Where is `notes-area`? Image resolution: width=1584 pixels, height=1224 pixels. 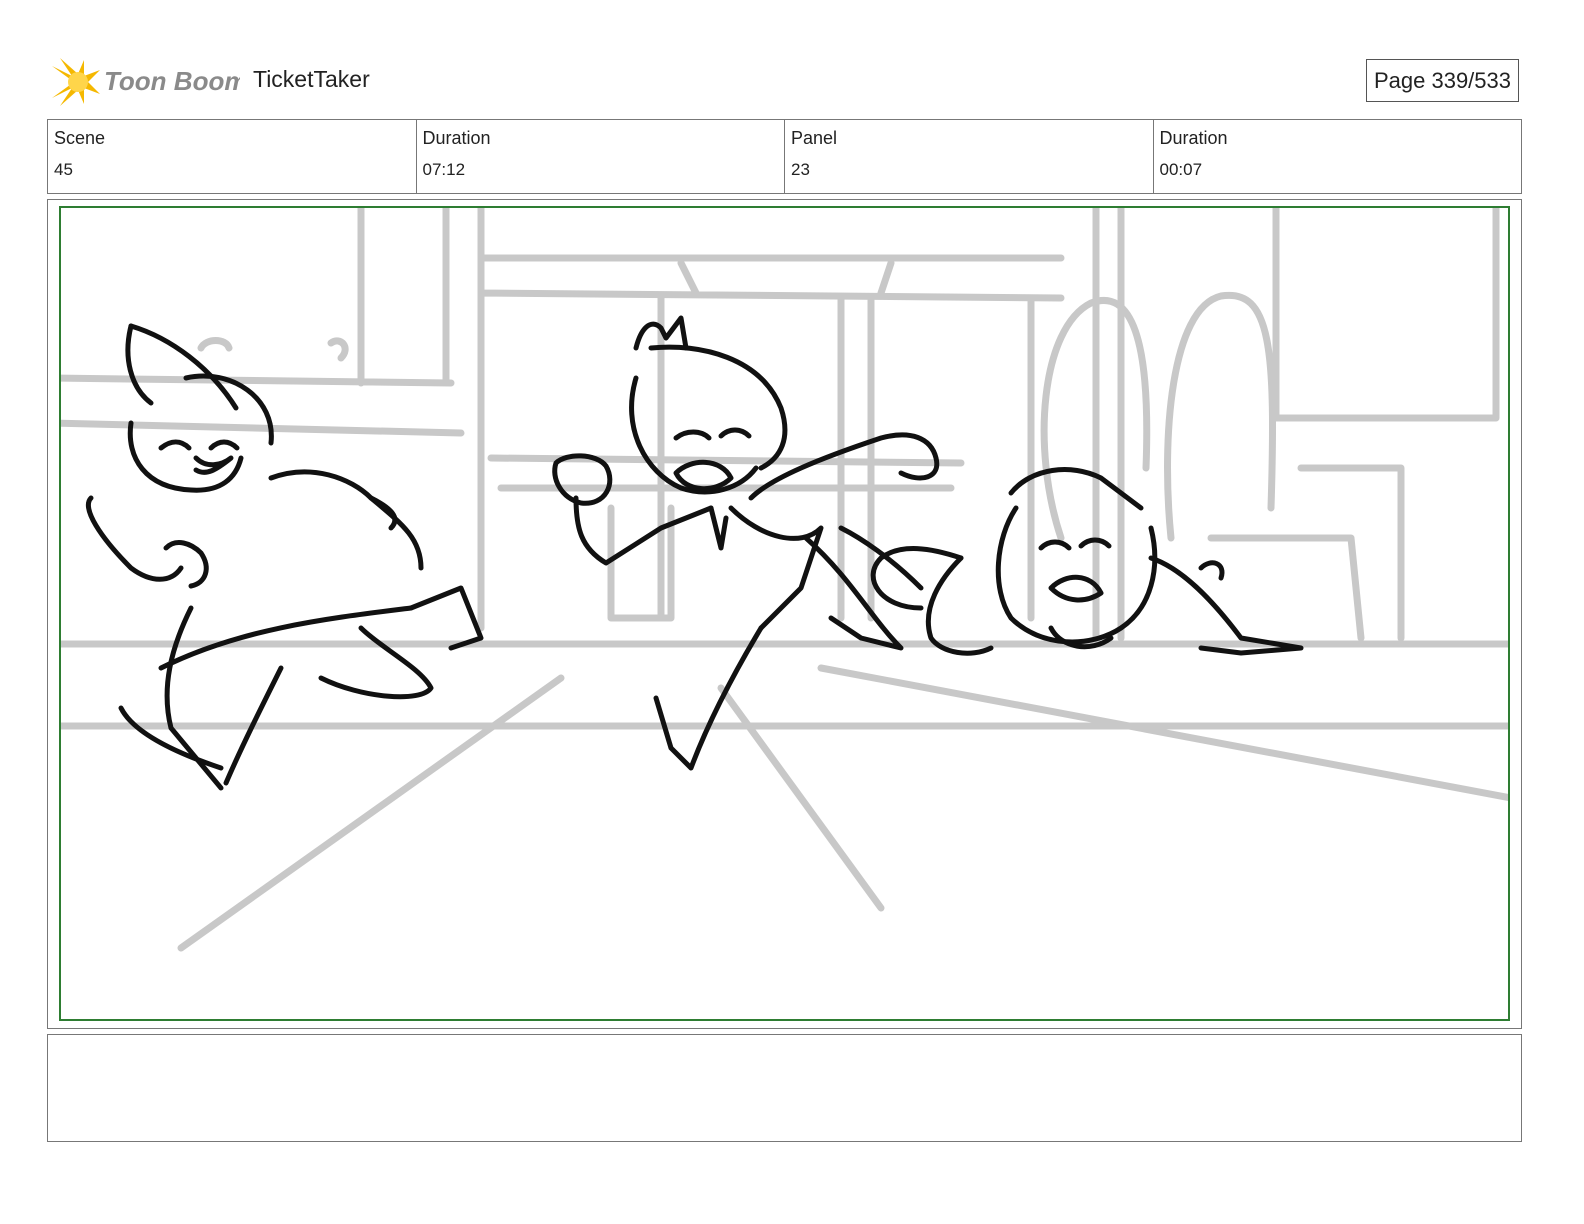
notes-area is located at coordinates (784, 1088).